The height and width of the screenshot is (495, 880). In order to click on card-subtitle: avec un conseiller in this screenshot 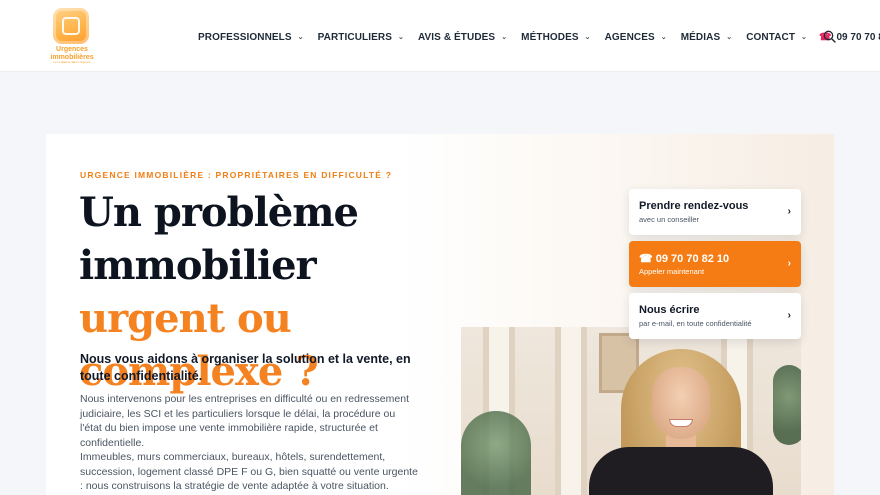, I will do `click(669, 219)`.